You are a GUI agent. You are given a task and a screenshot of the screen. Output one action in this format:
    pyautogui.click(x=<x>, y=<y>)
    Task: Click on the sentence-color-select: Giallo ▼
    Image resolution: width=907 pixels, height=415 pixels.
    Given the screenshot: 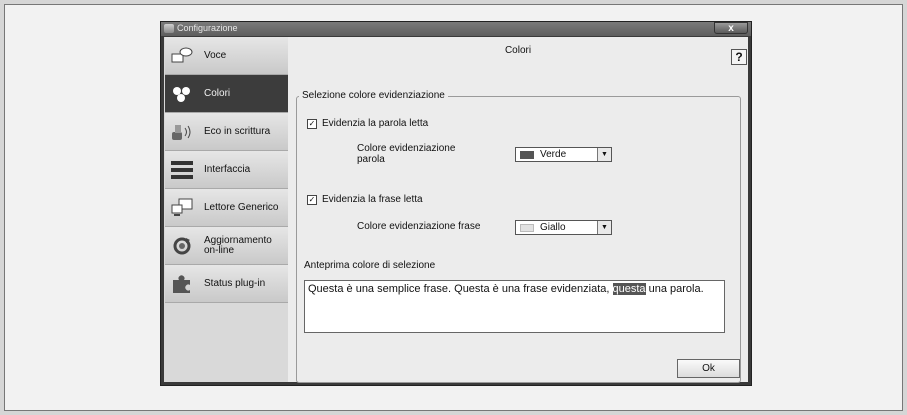 What is the action you would take?
    pyautogui.click(x=563, y=227)
    